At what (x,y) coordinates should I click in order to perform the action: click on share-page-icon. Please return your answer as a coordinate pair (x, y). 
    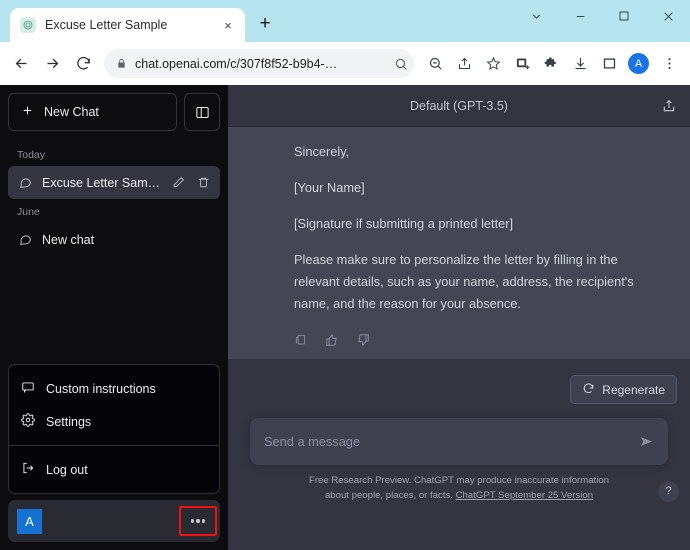
    Looking at the image, I should click on (464, 63).